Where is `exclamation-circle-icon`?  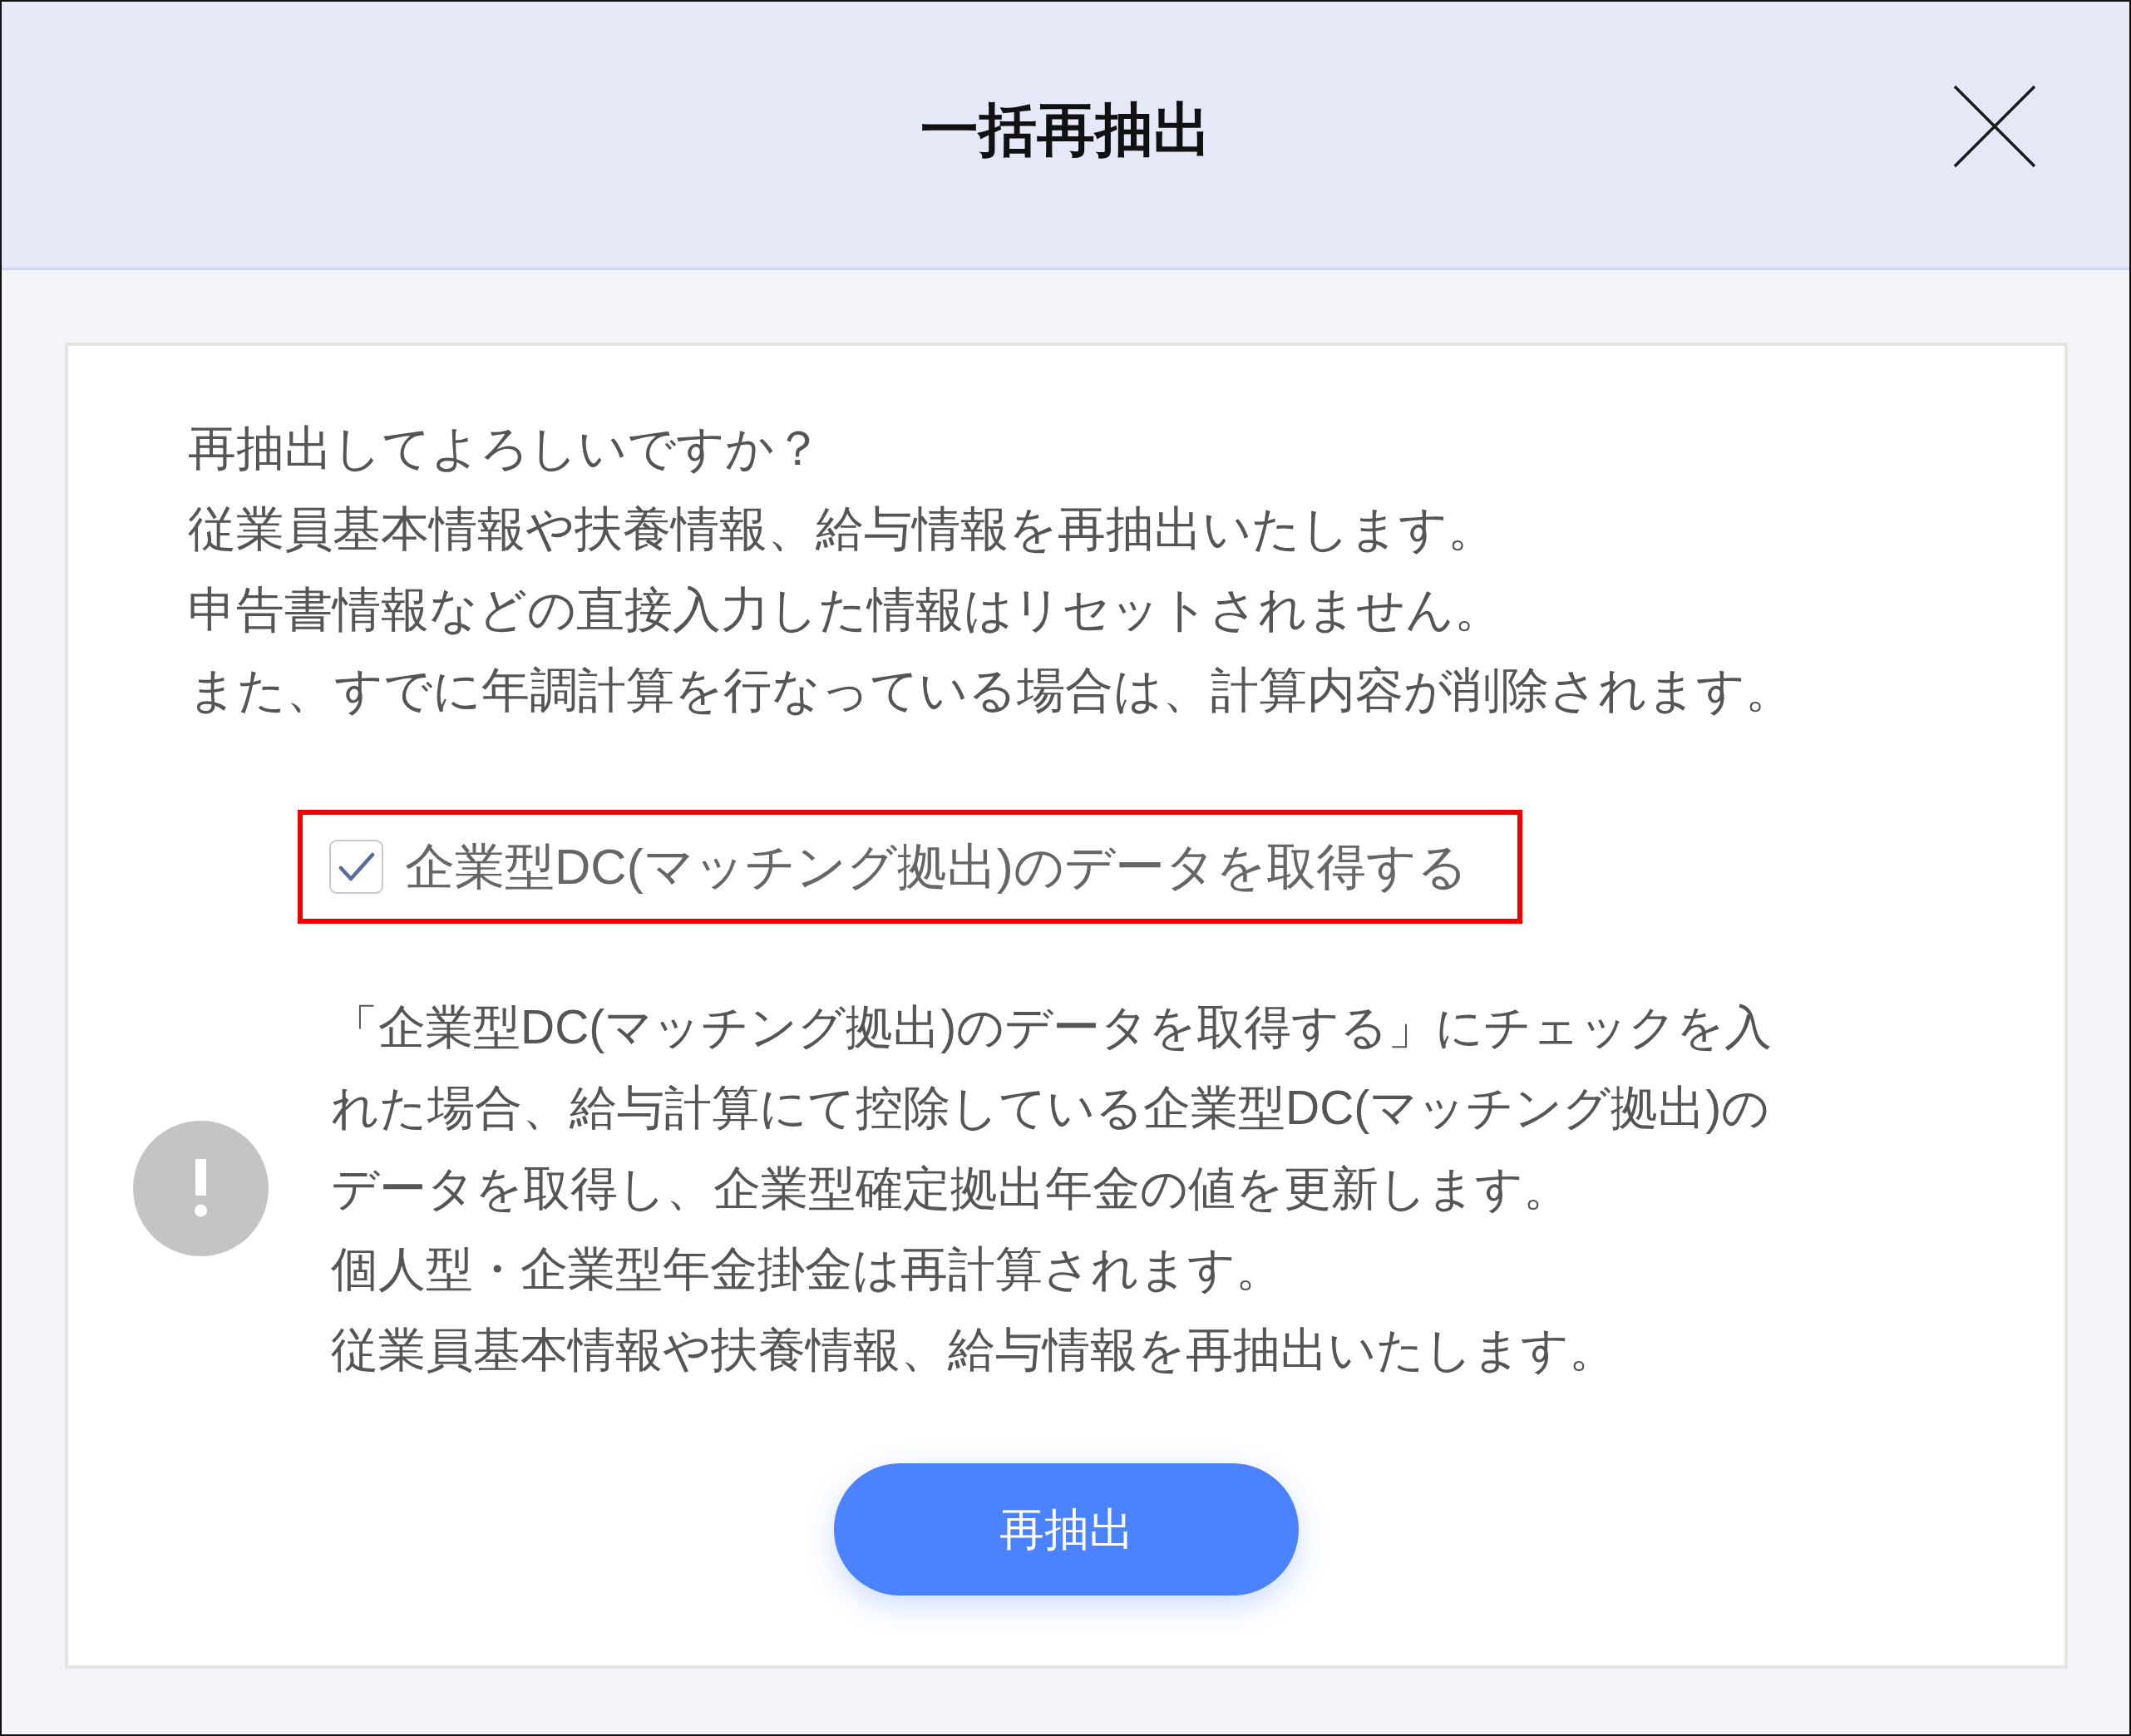
exclamation-circle-icon is located at coordinates (201, 1188).